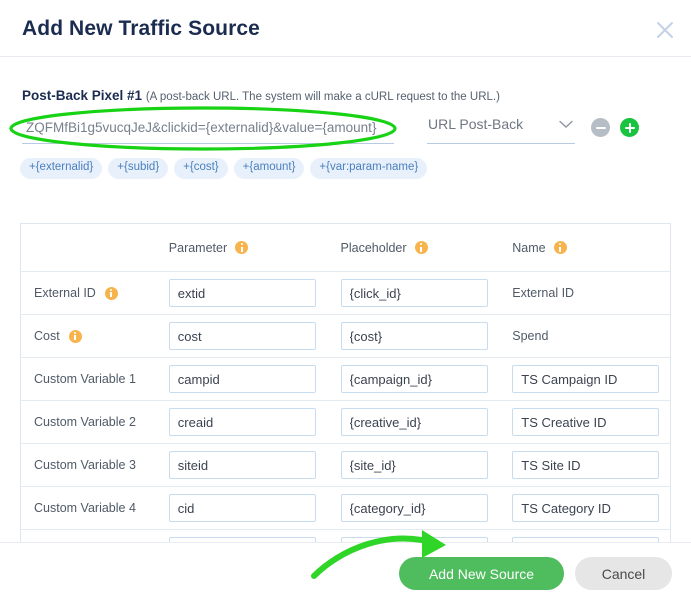 This screenshot has height=598, width=691. I want to click on table-row: External ID External ID, so click(345, 293).